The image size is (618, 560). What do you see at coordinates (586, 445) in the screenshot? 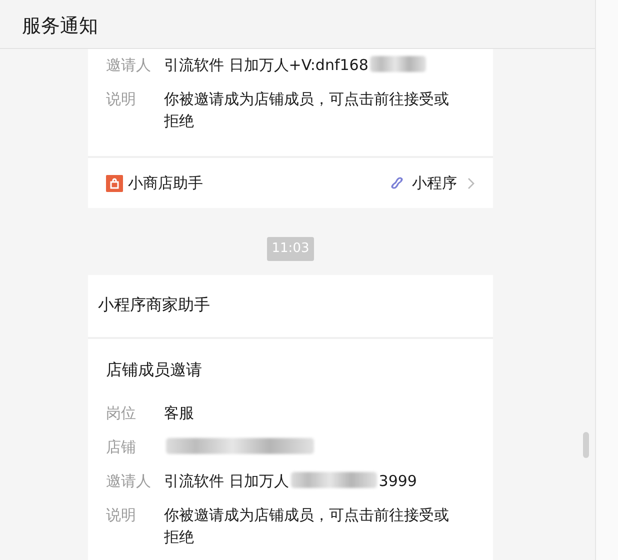
I see `scrollbar-thumb` at bounding box center [586, 445].